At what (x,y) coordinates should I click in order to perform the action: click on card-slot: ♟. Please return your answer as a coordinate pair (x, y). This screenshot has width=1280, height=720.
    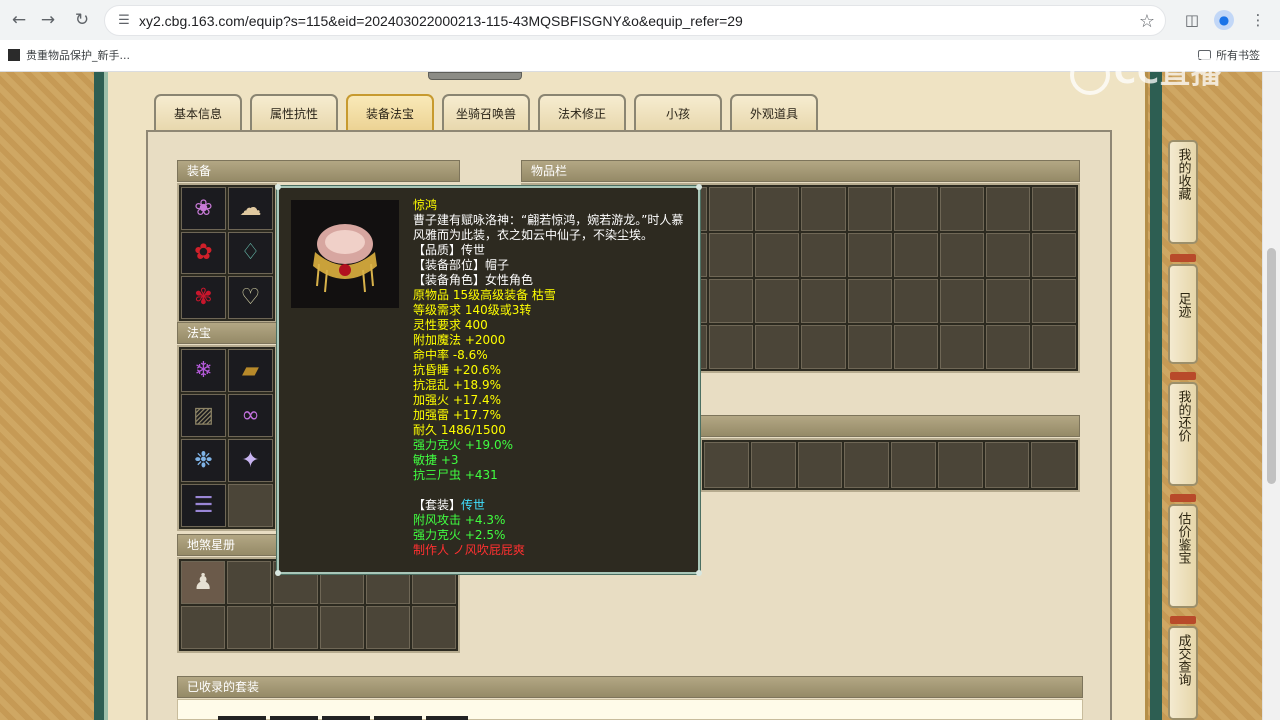
    Looking at the image, I should click on (203, 582).